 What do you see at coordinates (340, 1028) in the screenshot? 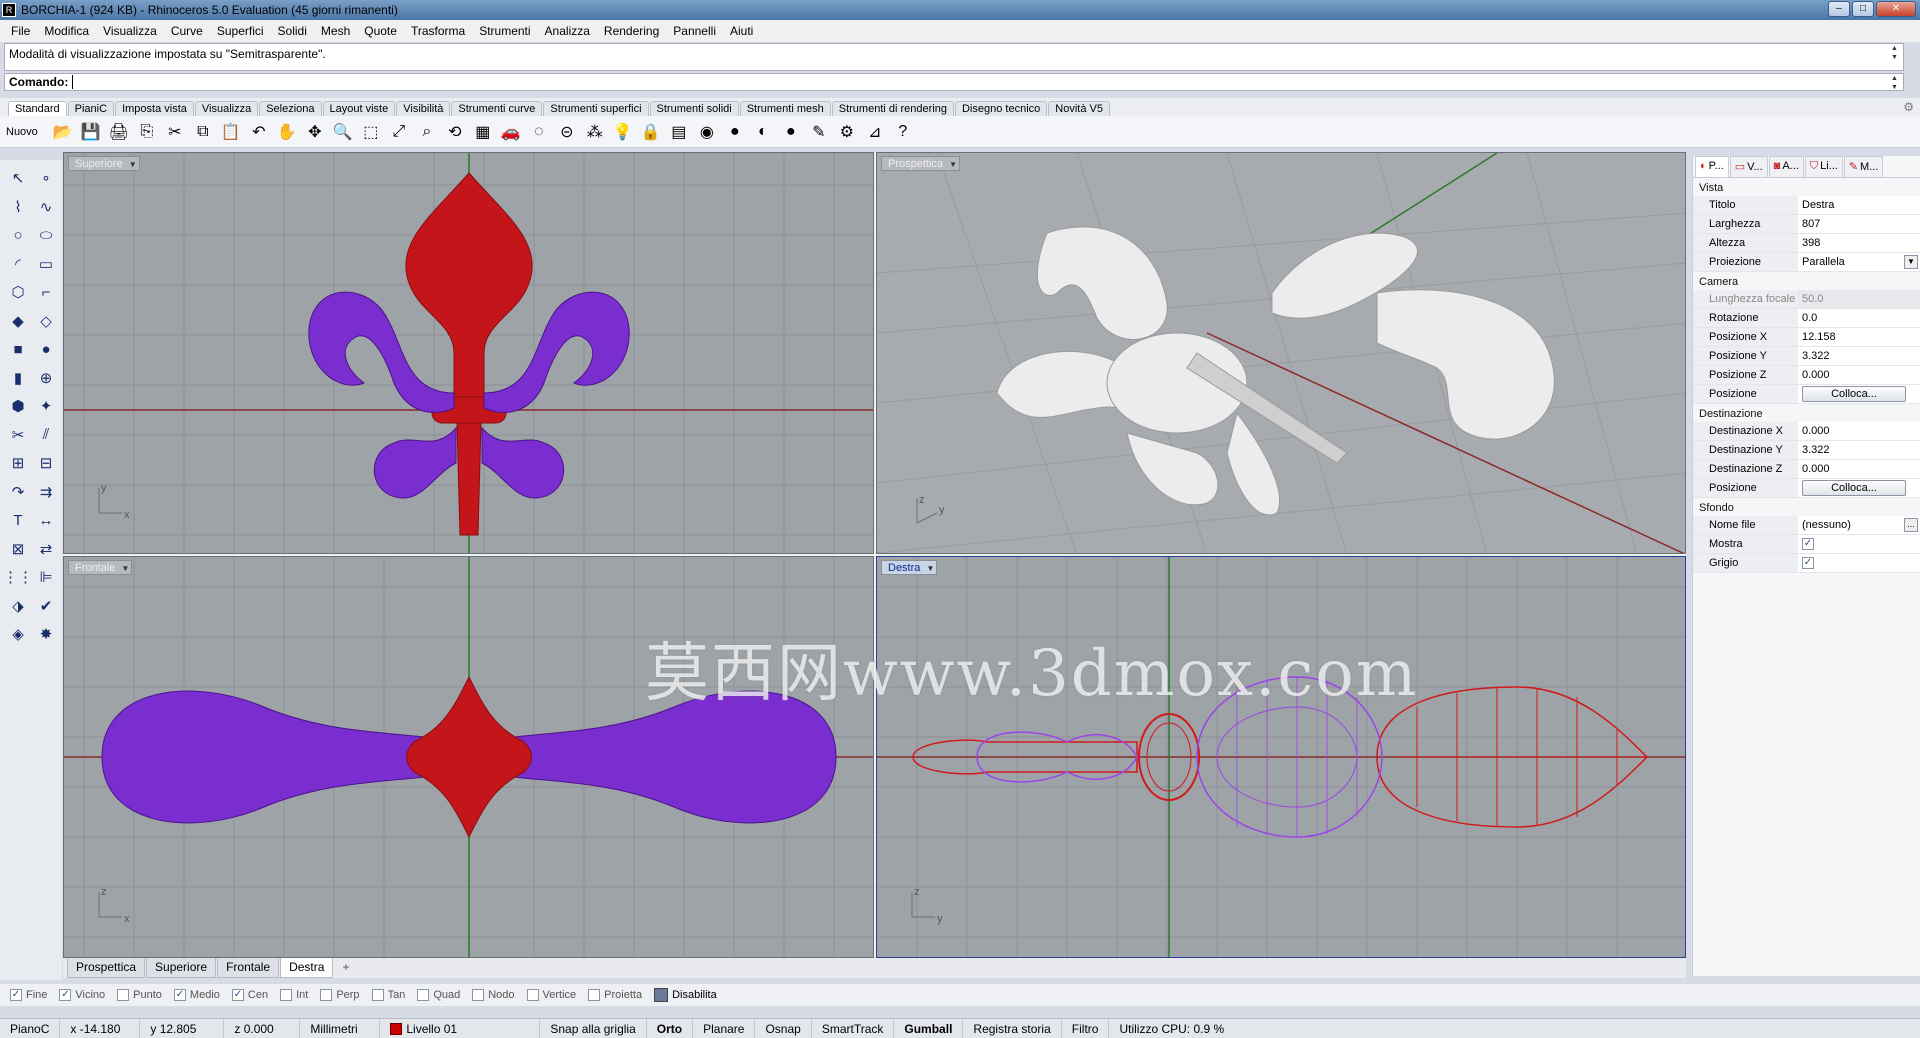
I see `status-units: Millimetri` at bounding box center [340, 1028].